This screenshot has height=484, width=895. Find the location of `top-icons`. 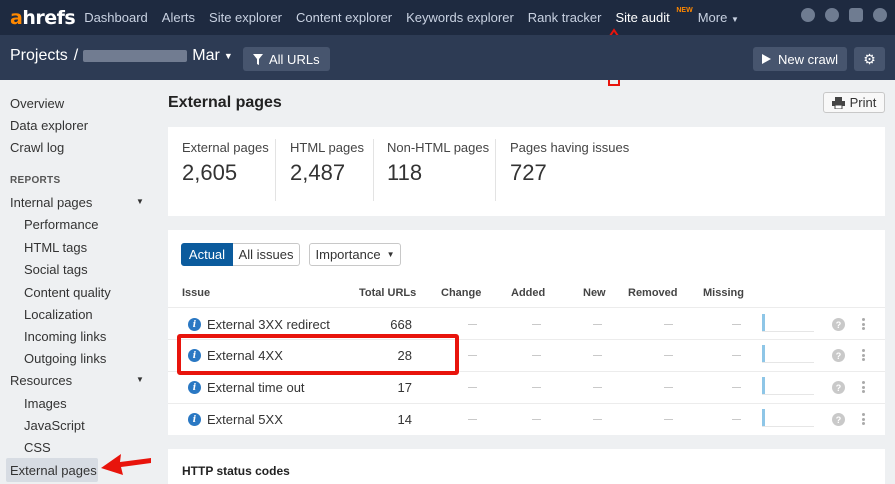

top-icons is located at coordinates (844, 15).